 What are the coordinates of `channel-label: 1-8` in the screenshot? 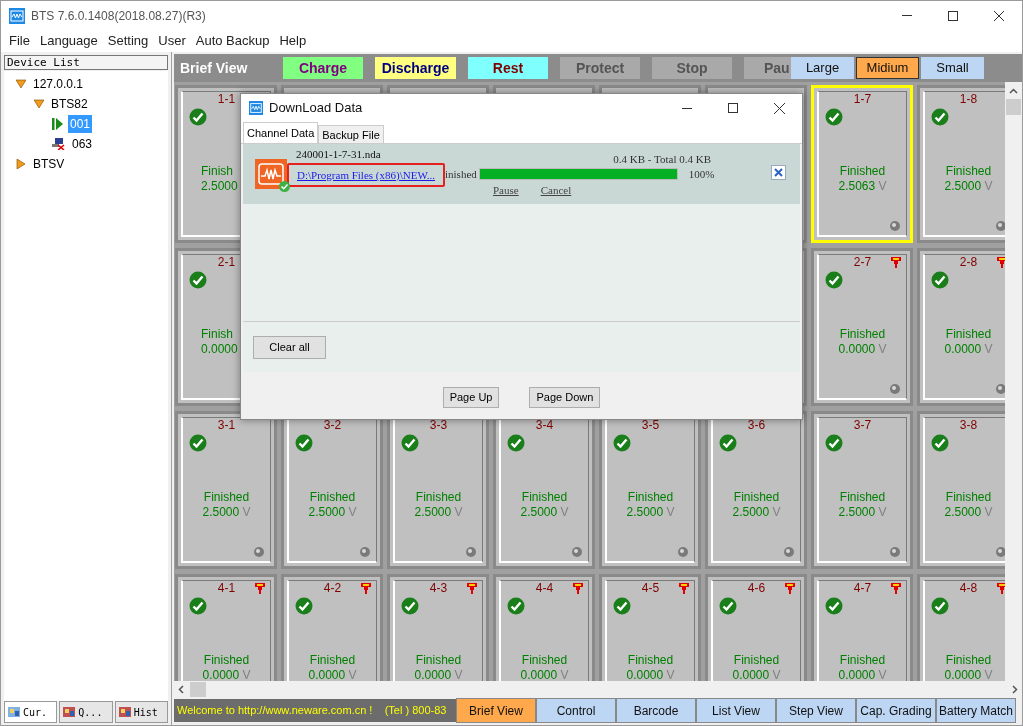 It's located at (968, 99).